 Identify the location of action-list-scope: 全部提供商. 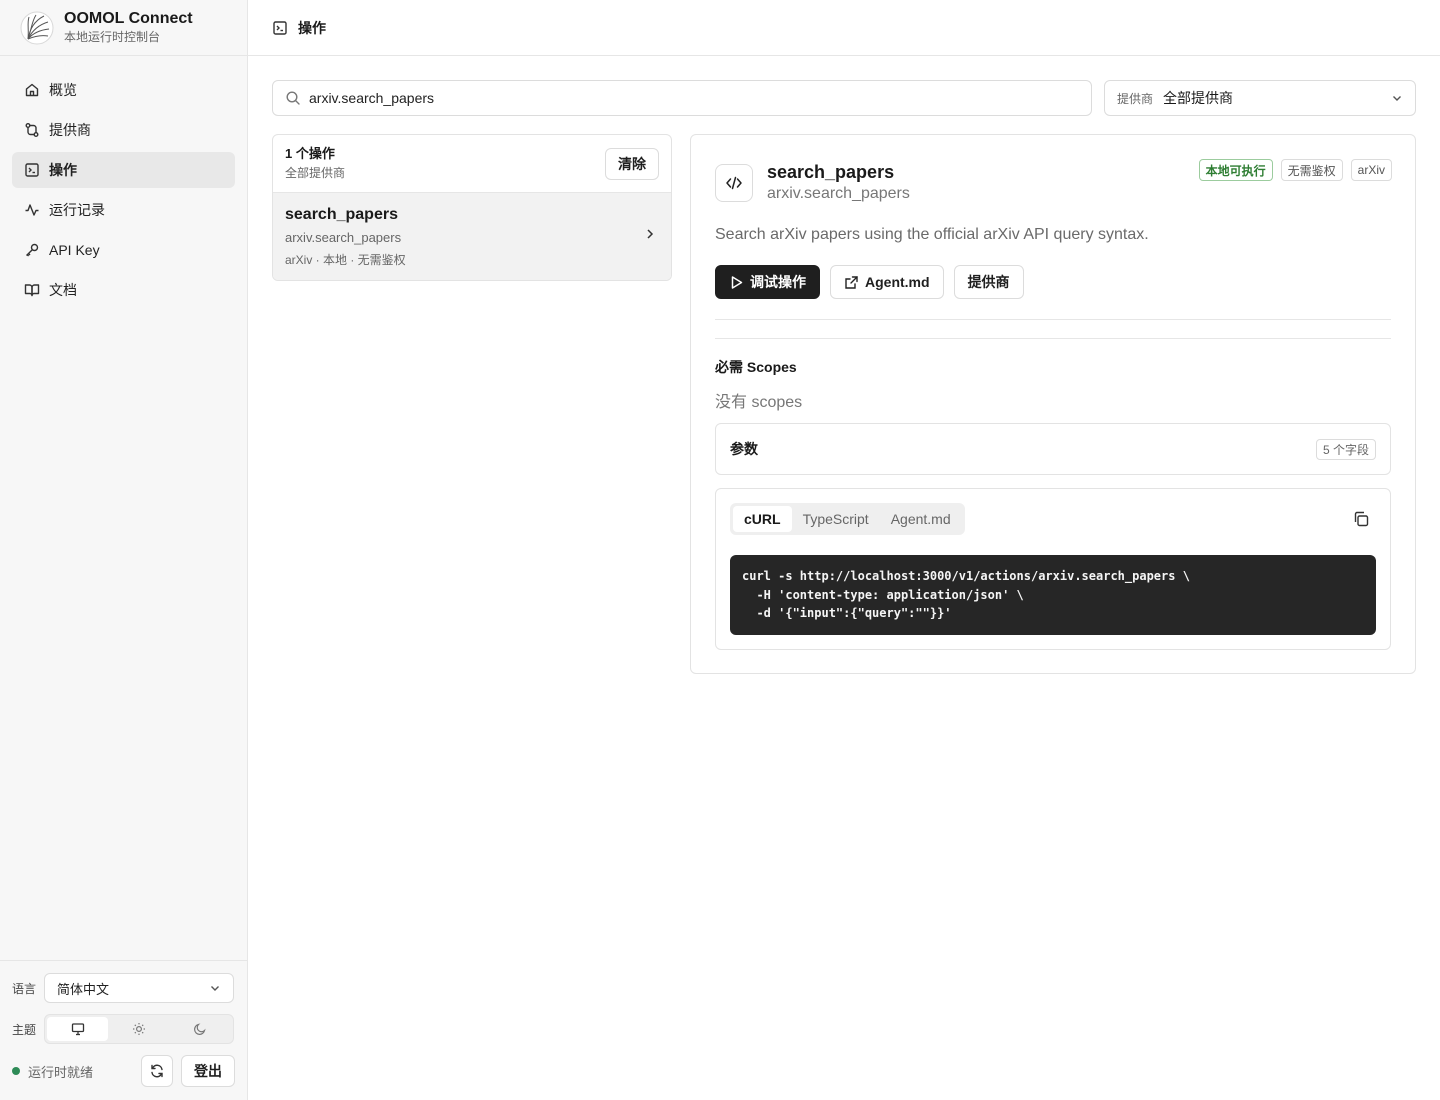
(315, 173).